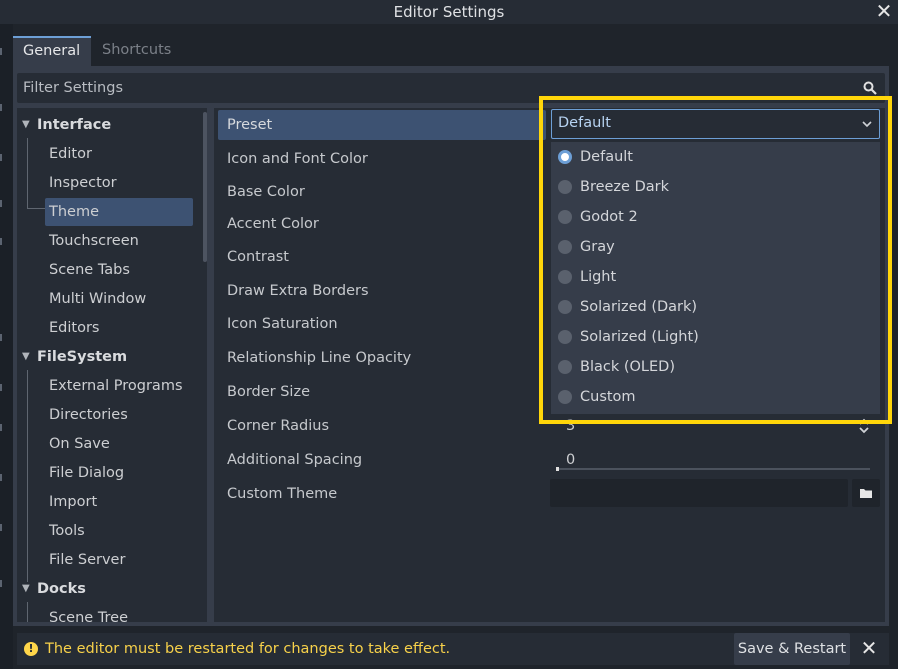  I want to click on preset-option-breeze-dark: Breeze Dark, so click(715, 187).